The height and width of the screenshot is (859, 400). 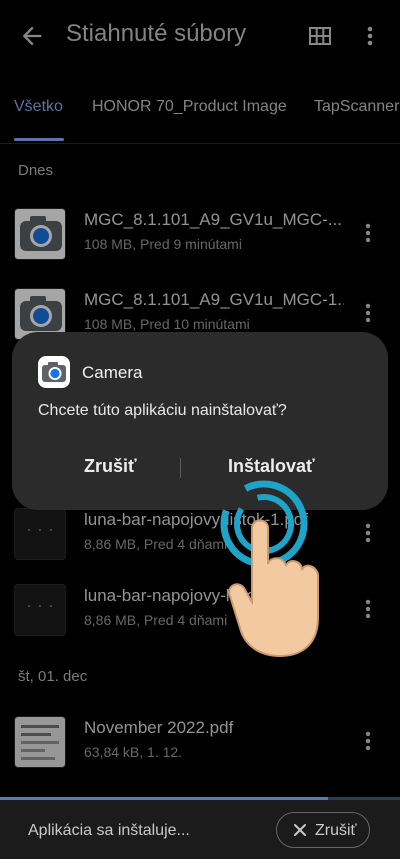 I want to click on divider, so click(x=200, y=143).